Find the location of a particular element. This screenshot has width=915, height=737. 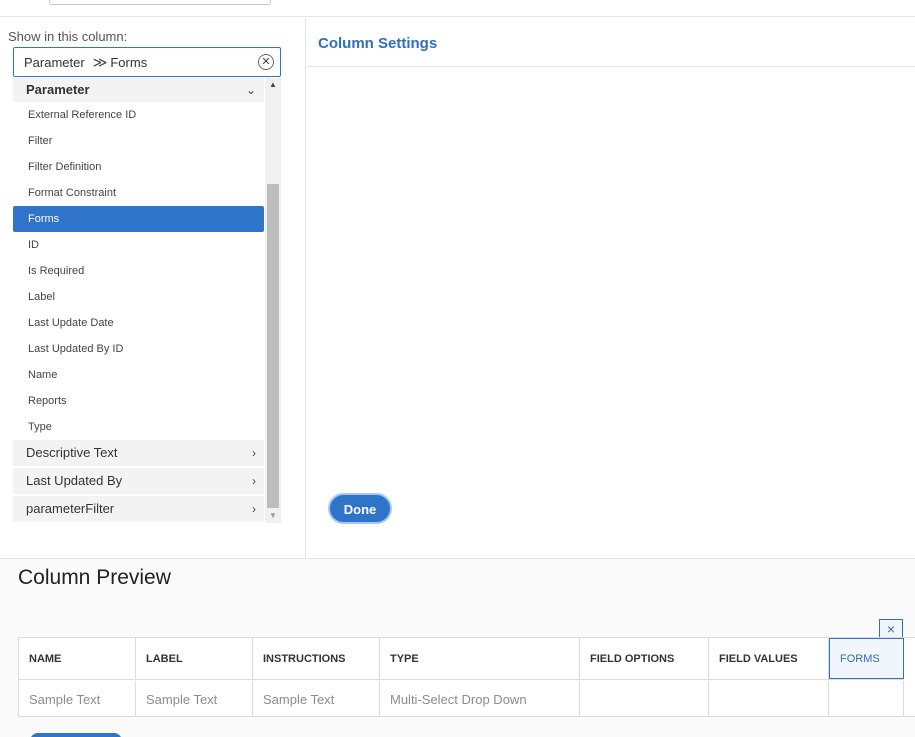

close-icon: × is located at coordinates (891, 629).